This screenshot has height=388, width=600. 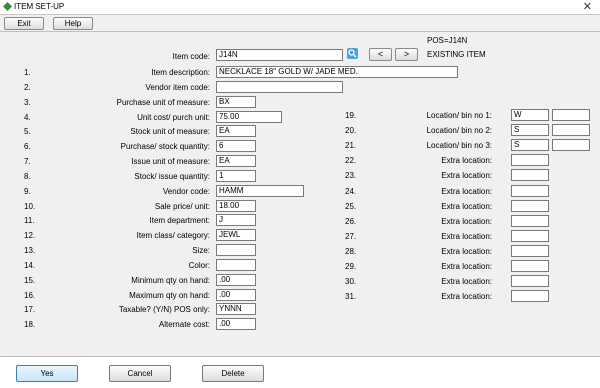 I want to click on field-input: NECKLACE 18" GOLD W/ JADE MED., so click(x=337, y=72).